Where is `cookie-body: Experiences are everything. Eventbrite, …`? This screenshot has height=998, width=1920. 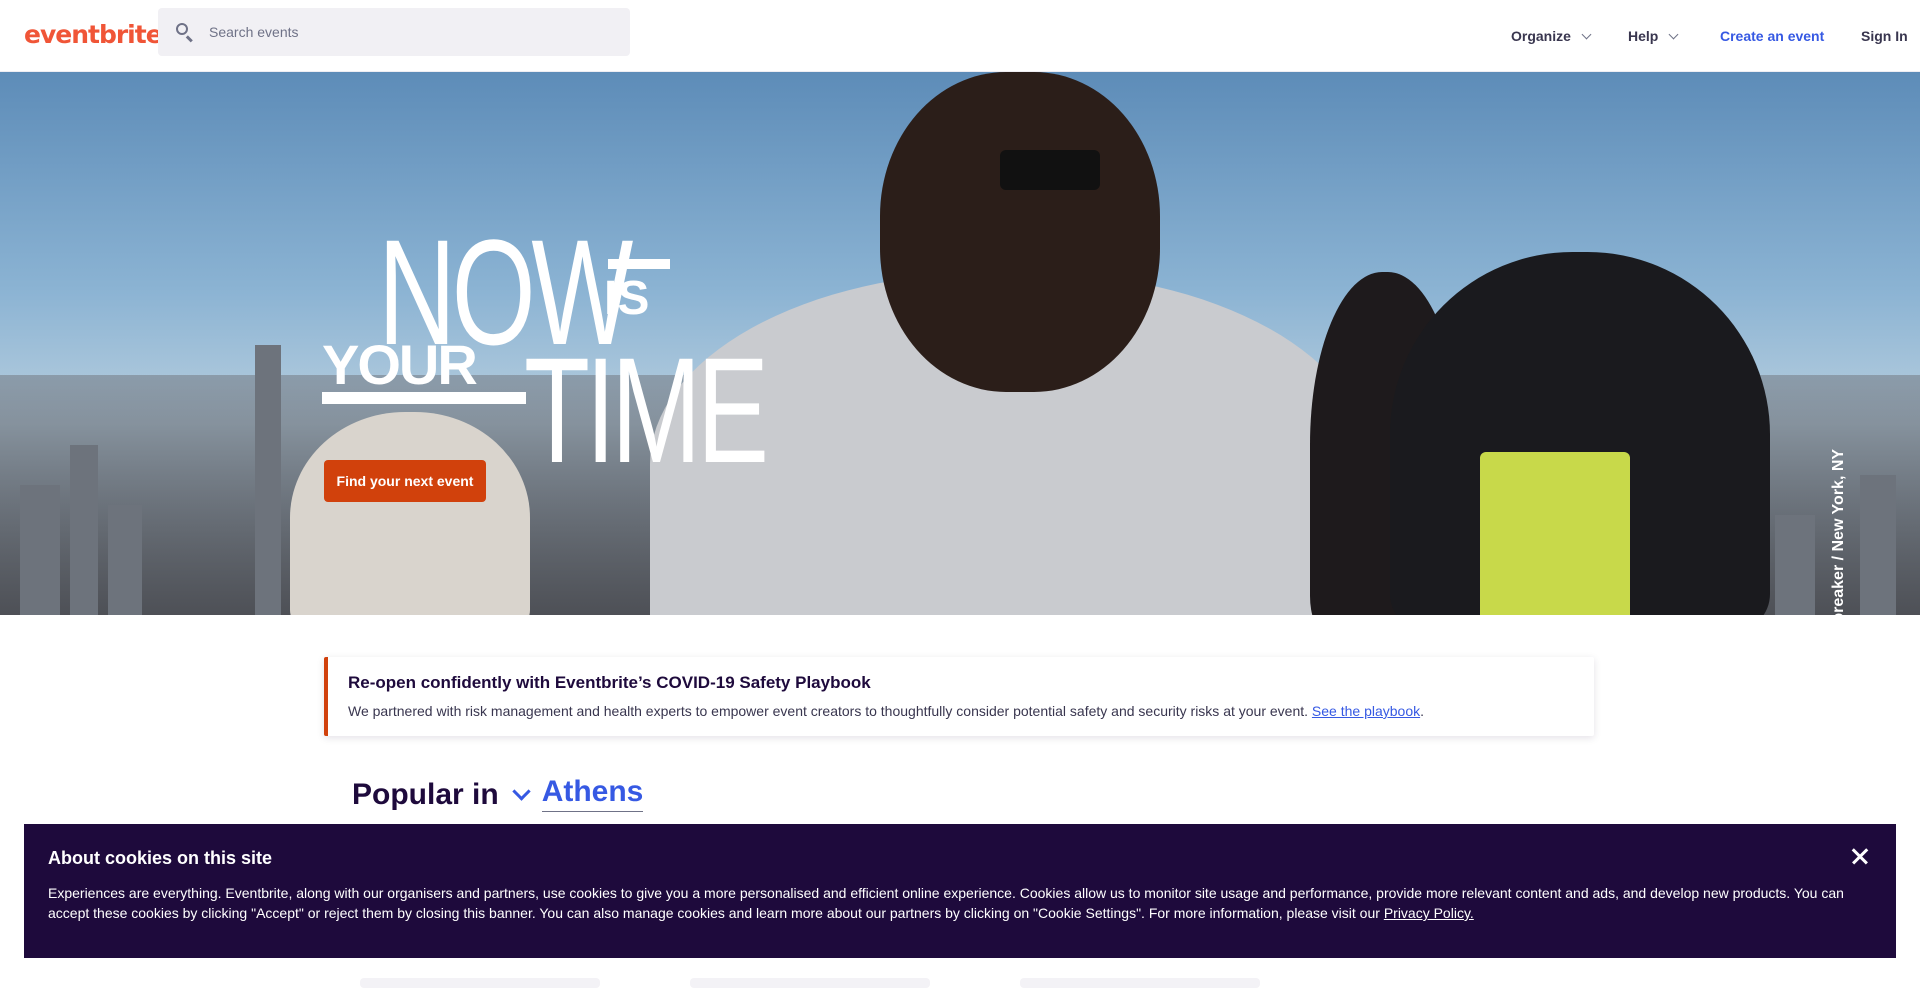 cookie-body: Experiences are everything. Eventbrite, … is located at coordinates (960, 903).